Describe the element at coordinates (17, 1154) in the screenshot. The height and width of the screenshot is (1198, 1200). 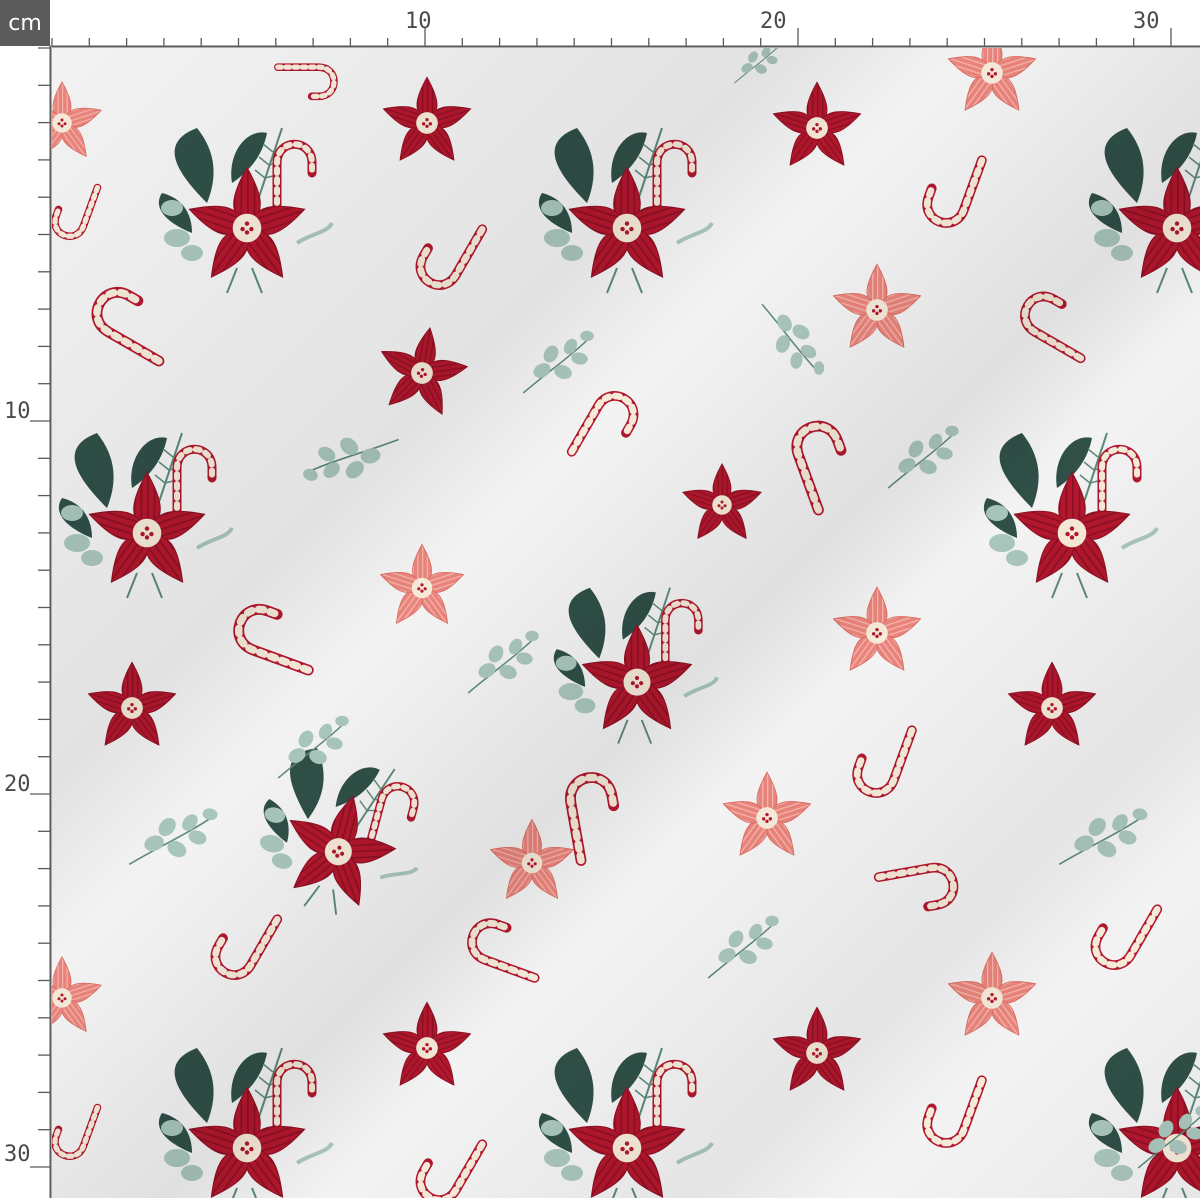
I see `left-ruler-label-30: 30` at that location.